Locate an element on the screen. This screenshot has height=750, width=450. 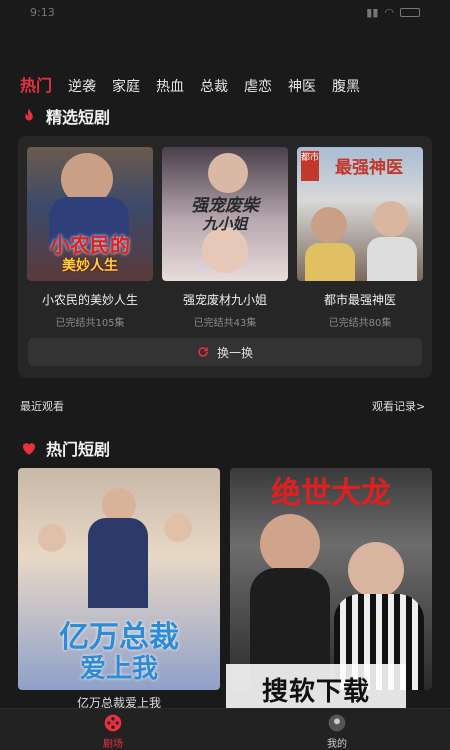
drama-poster: 强宠废柴 九小姐 is located at coordinates (225, 214).